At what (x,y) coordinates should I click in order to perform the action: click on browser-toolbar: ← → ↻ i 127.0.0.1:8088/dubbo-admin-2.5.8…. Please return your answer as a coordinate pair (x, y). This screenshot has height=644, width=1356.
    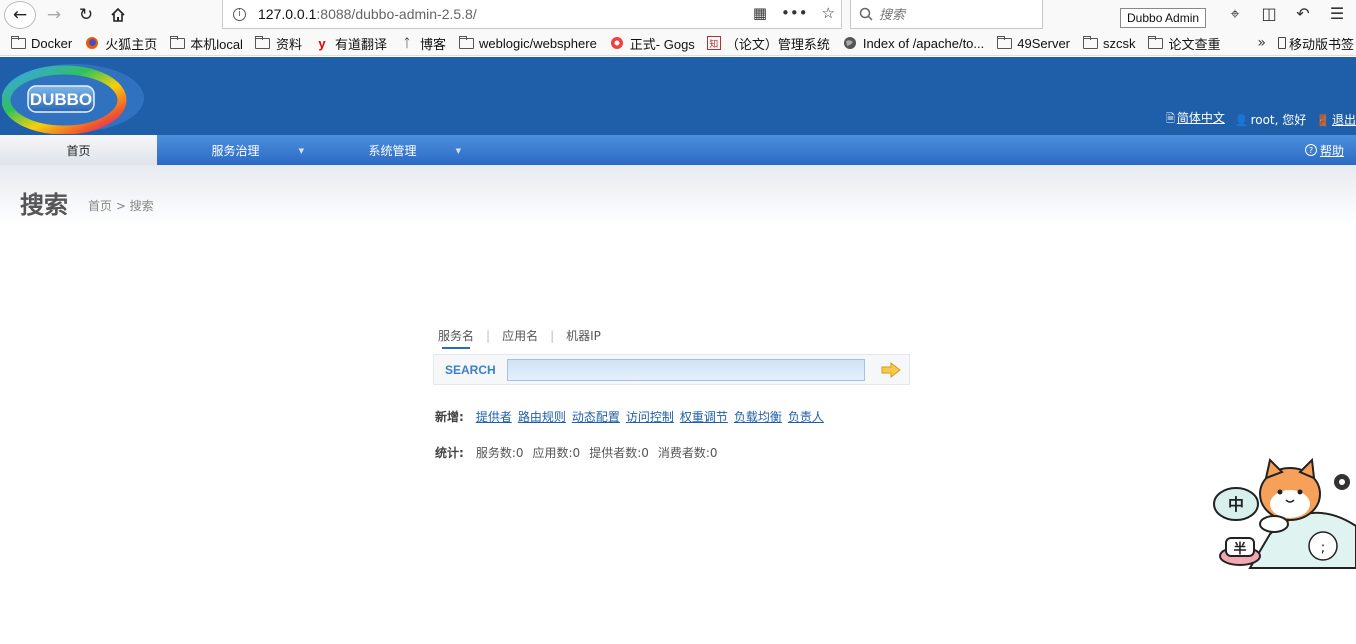
    Looking at the image, I should click on (678, 15).